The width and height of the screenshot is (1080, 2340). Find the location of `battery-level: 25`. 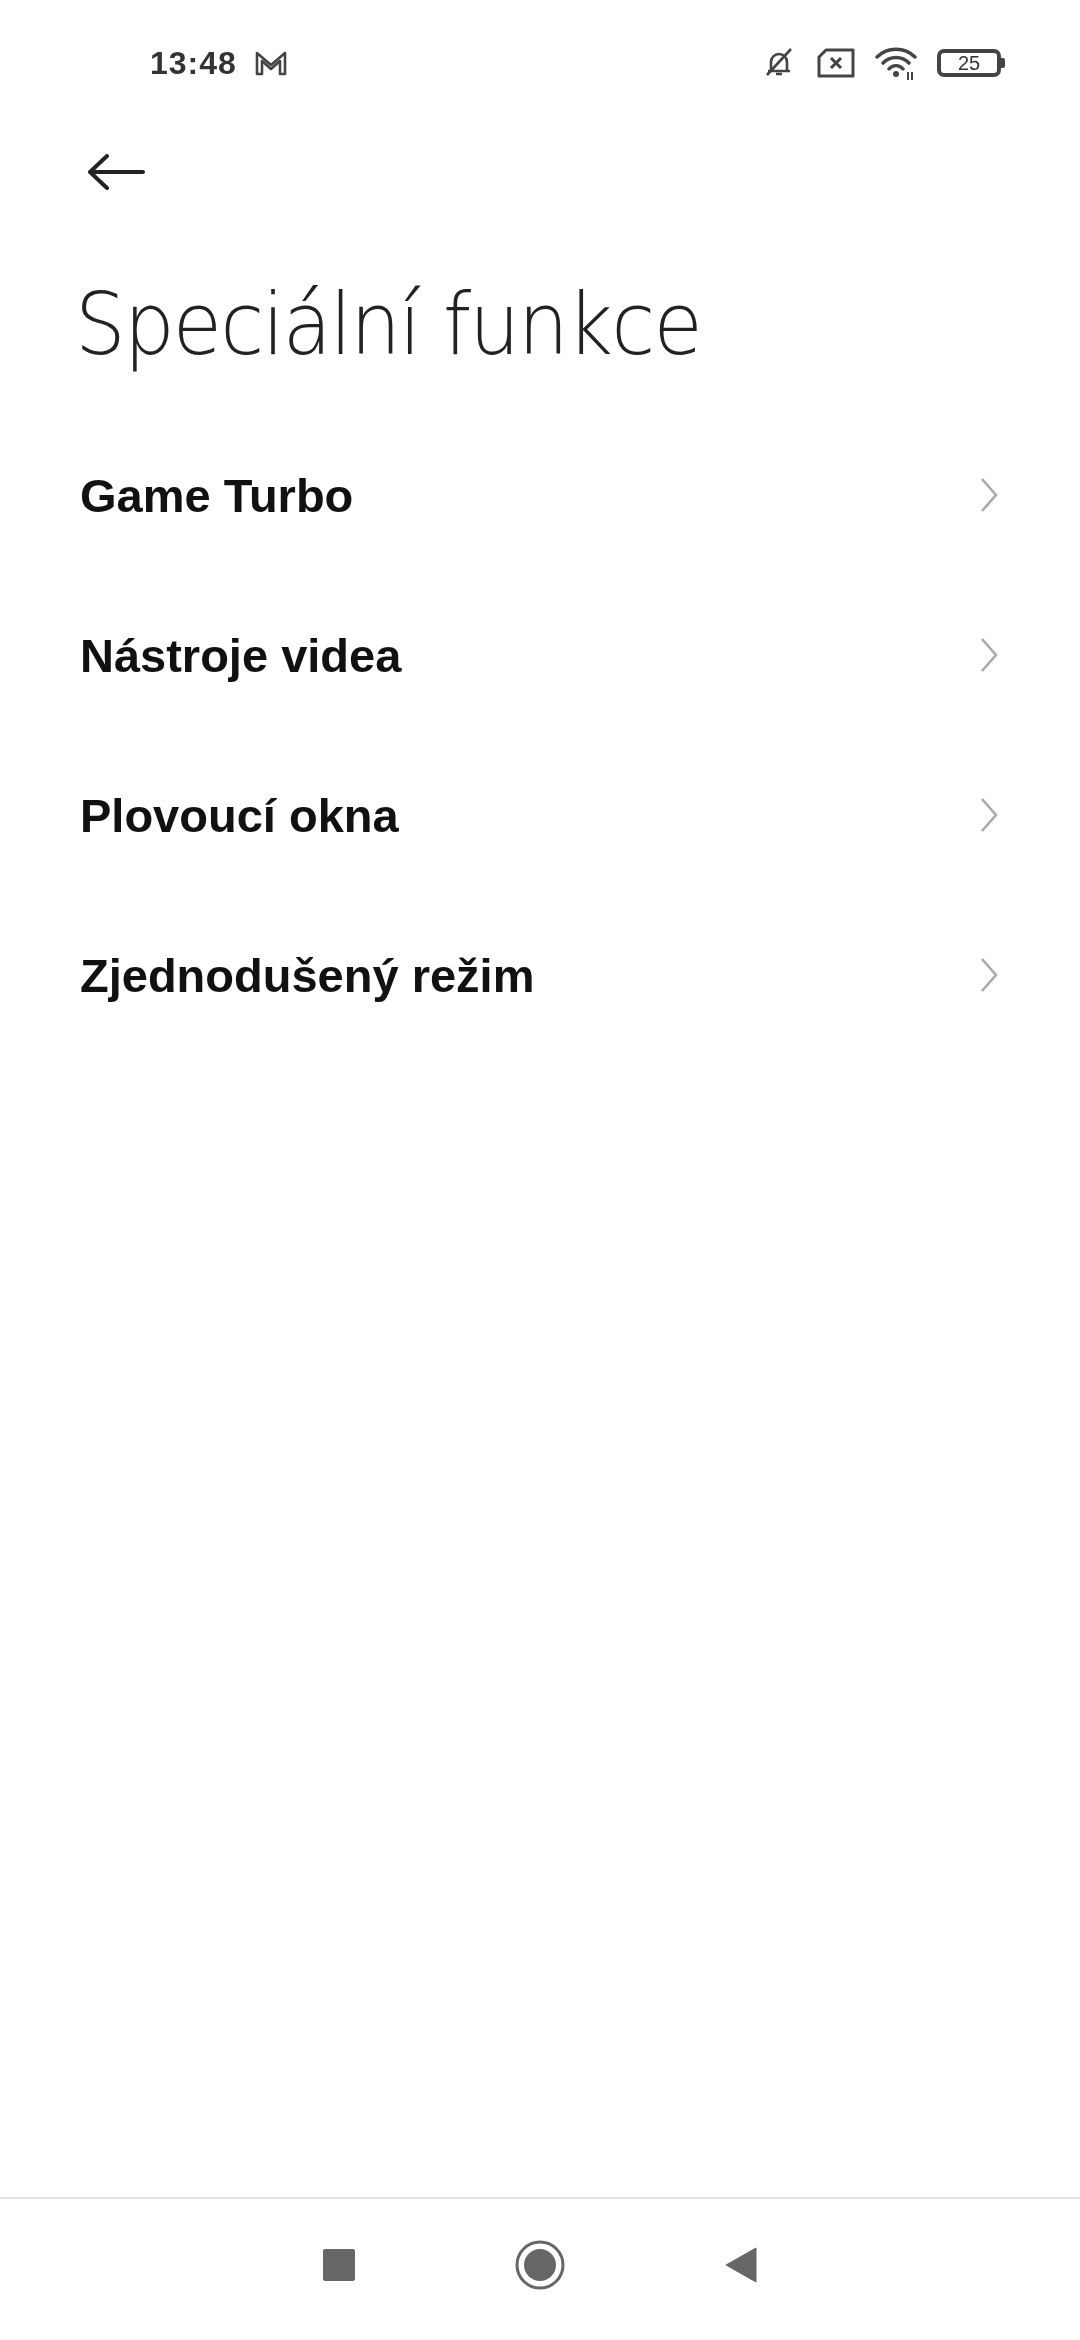

battery-level: 25 is located at coordinates (969, 63).